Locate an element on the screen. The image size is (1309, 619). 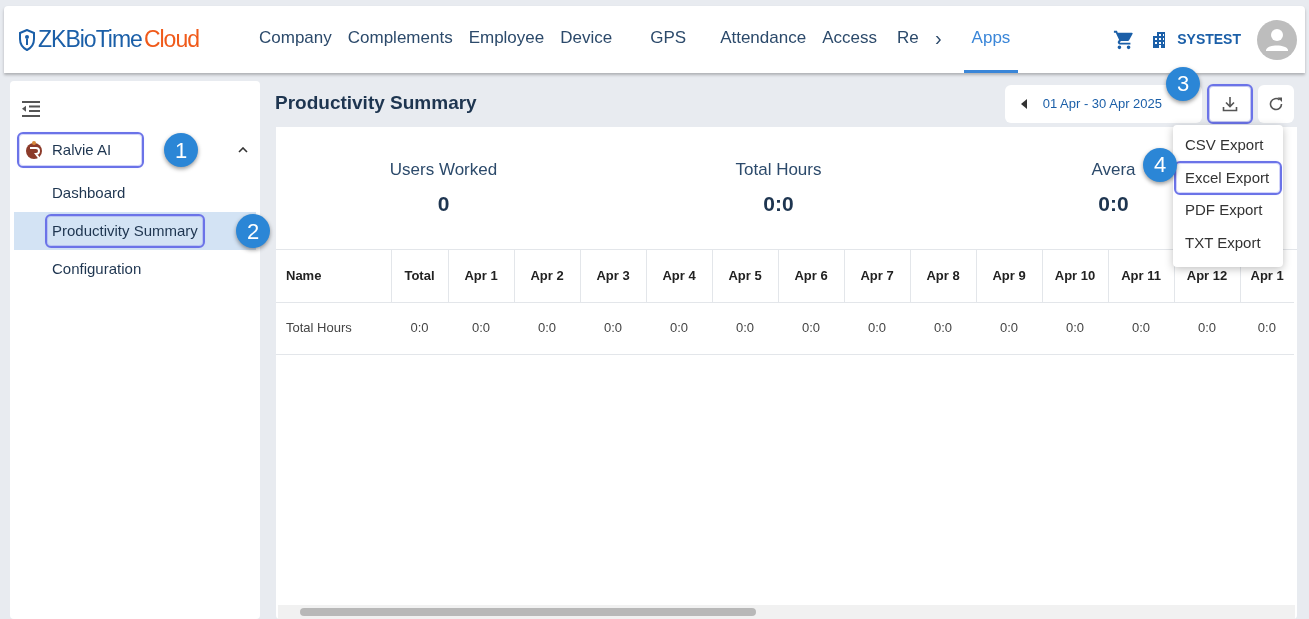
column-header: Apr 11 is located at coordinates (1141, 276).